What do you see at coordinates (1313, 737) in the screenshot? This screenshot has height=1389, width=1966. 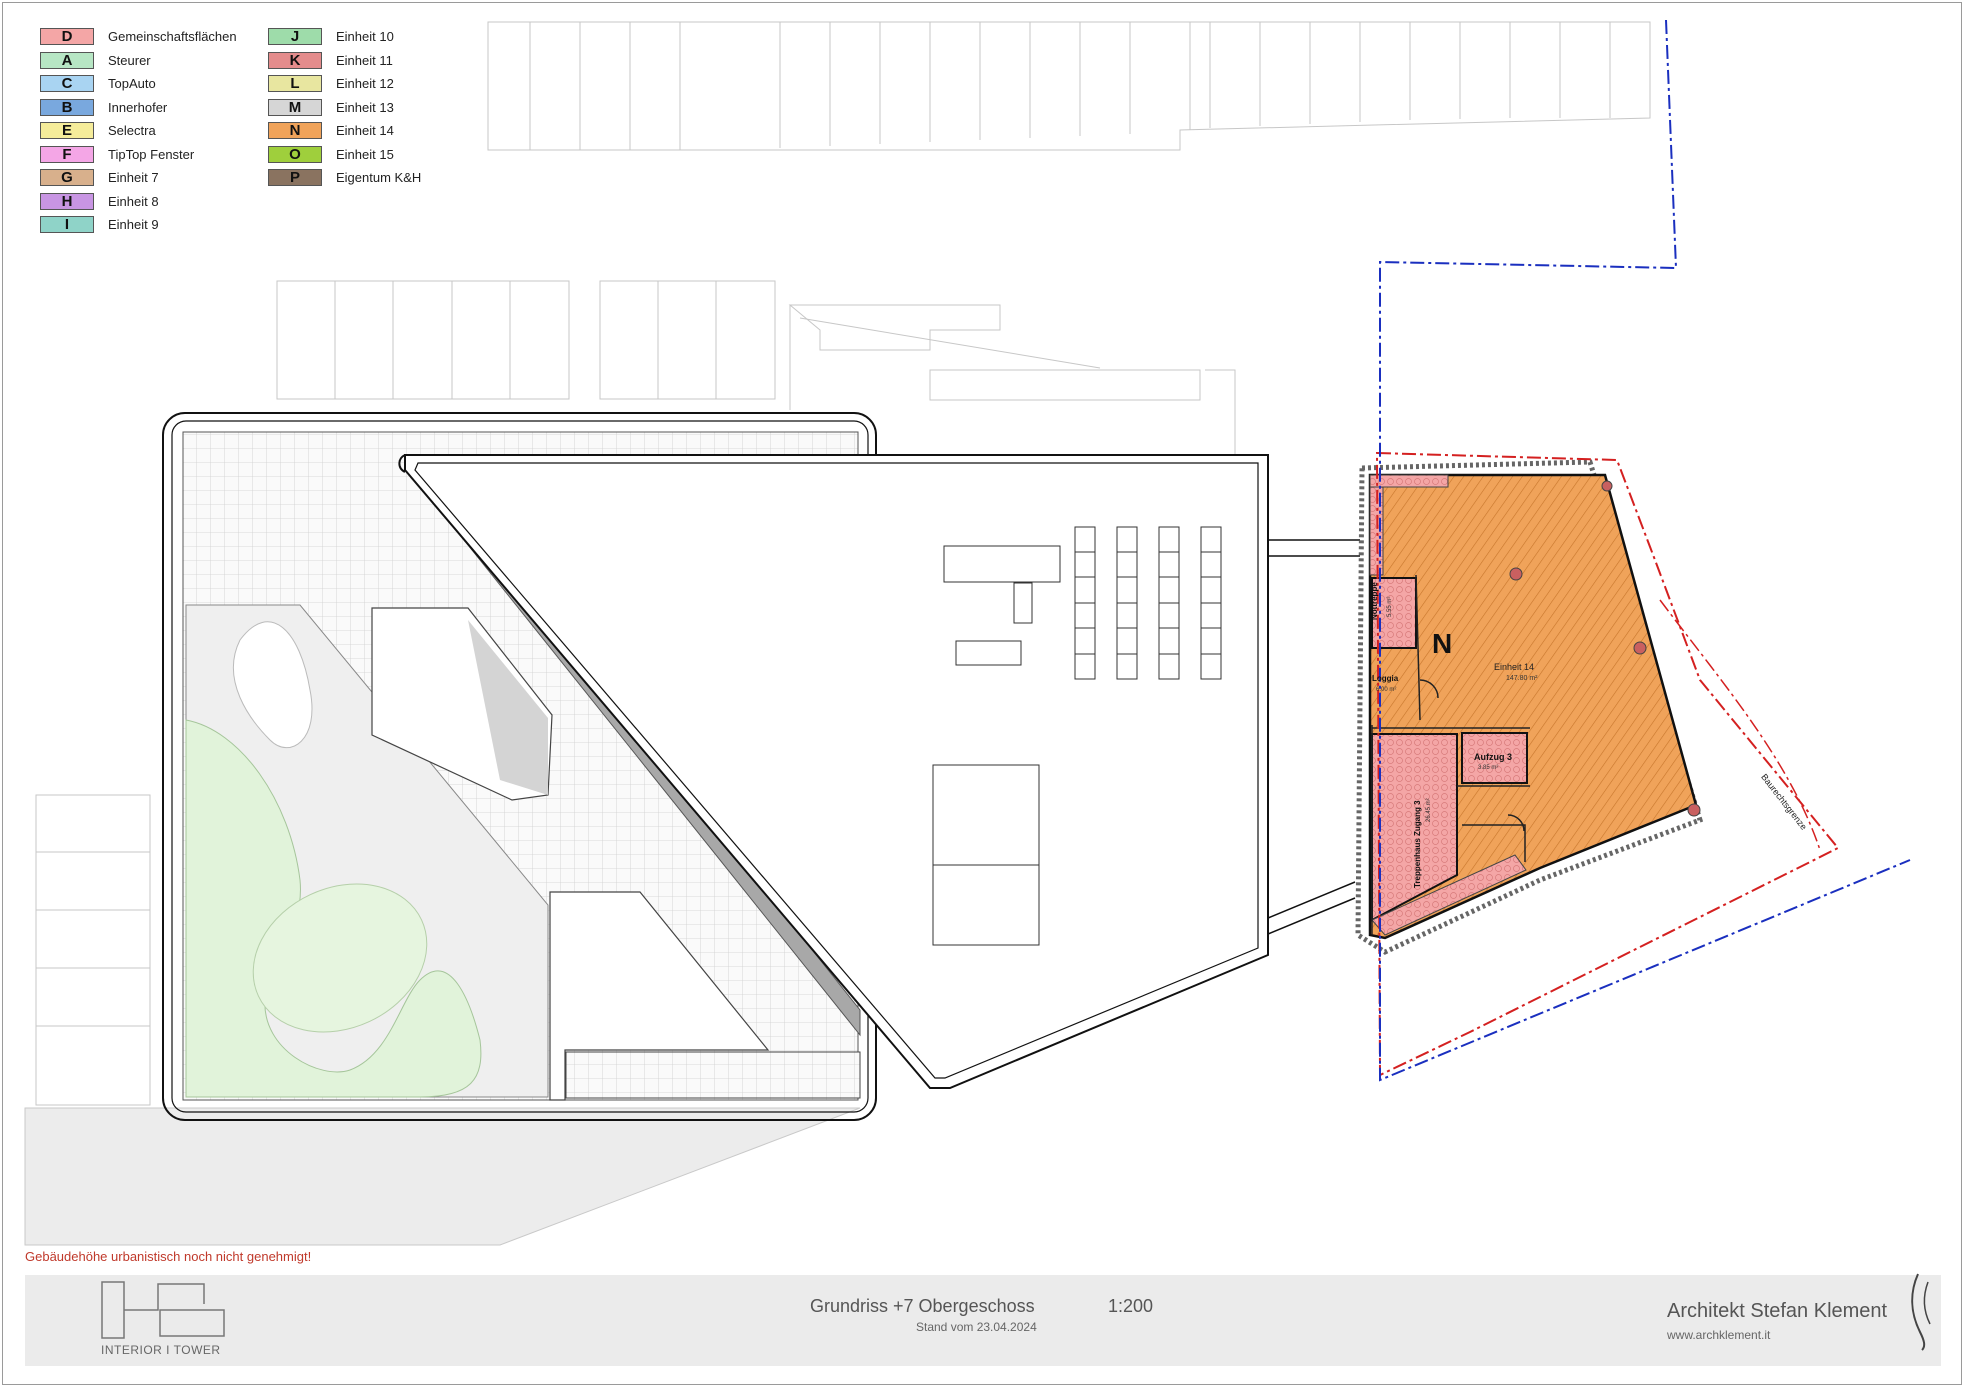 I see `connector-bridges` at bounding box center [1313, 737].